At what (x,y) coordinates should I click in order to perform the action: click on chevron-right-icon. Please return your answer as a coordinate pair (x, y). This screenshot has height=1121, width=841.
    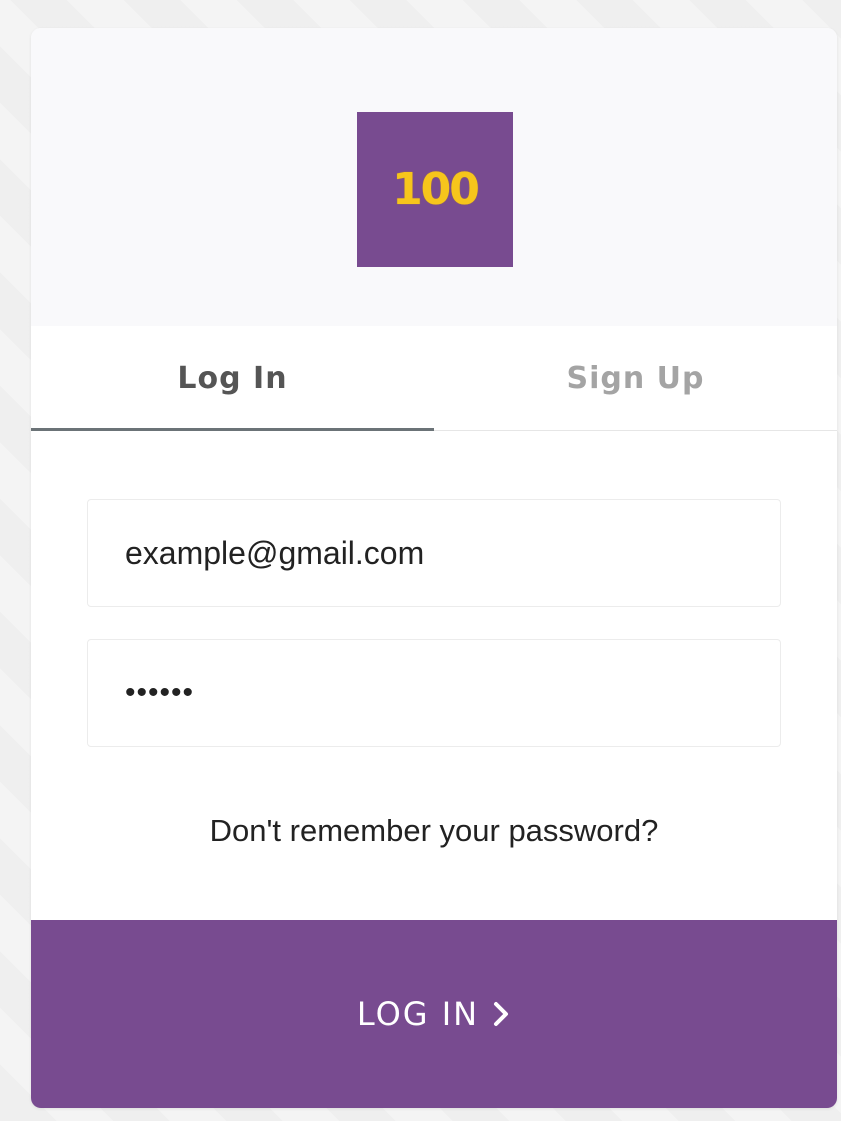
    Looking at the image, I should click on (501, 1011).